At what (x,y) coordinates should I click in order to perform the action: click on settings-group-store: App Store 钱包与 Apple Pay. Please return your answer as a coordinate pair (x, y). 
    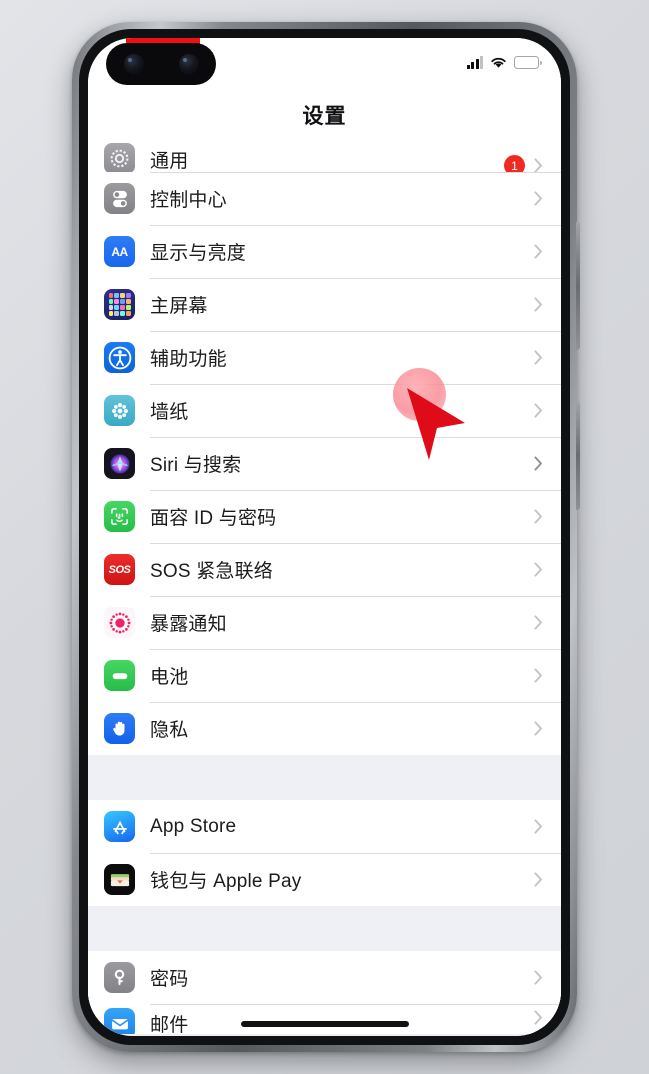
    Looking at the image, I should click on (324, 853).